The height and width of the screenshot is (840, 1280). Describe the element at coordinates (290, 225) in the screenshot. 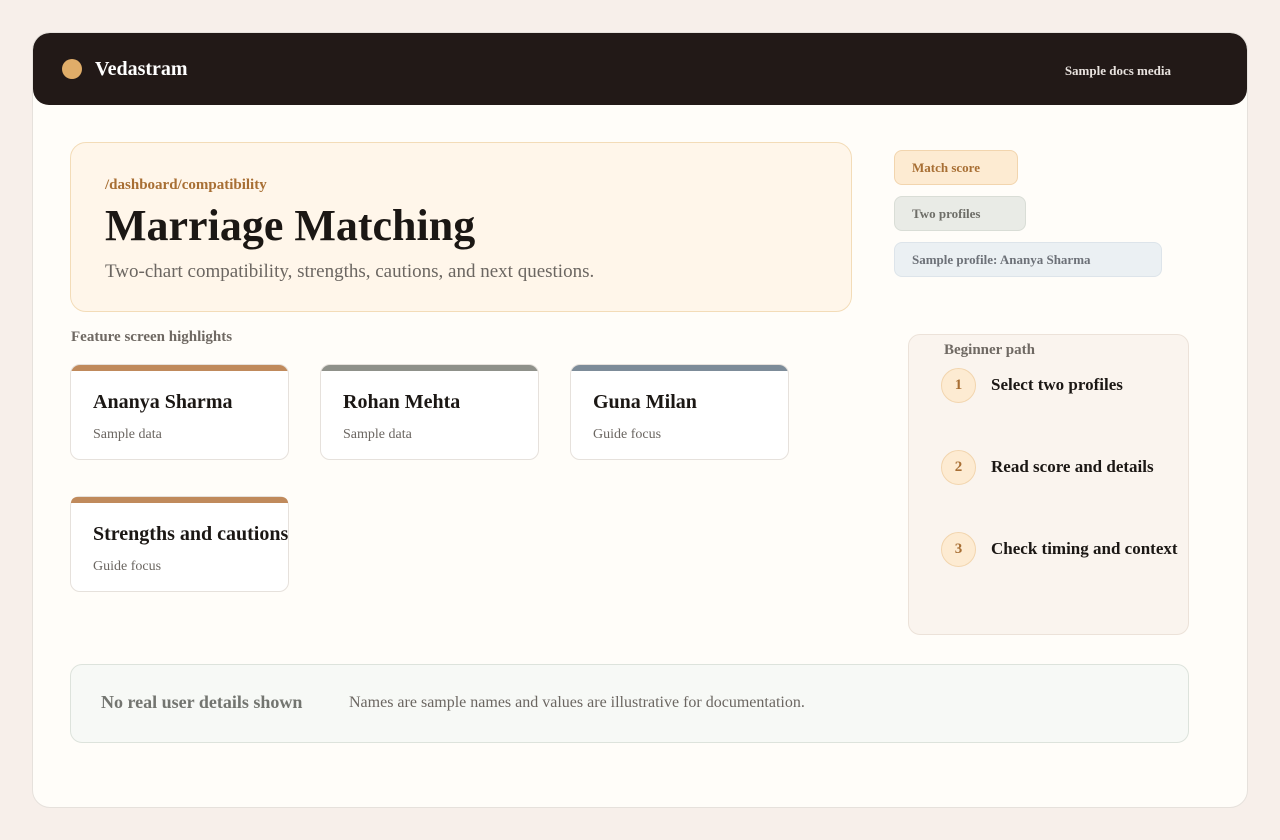

I see `page-title: Marriage Matching` at that location.